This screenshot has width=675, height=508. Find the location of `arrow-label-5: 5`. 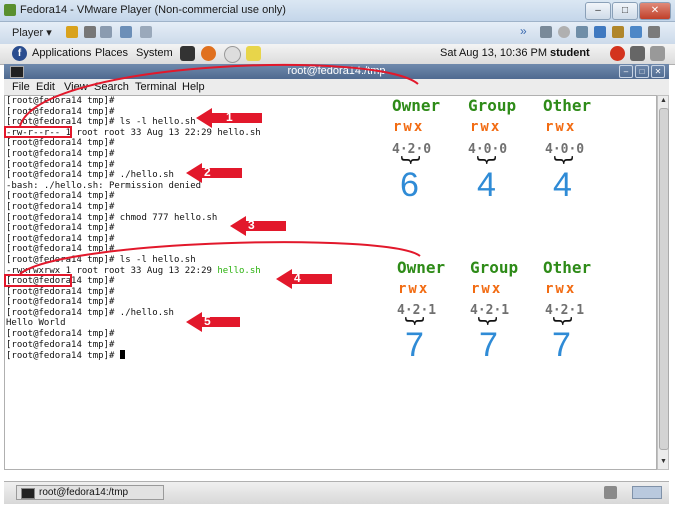

arrow-label-5: 5 is located at coordinates (207, 321).